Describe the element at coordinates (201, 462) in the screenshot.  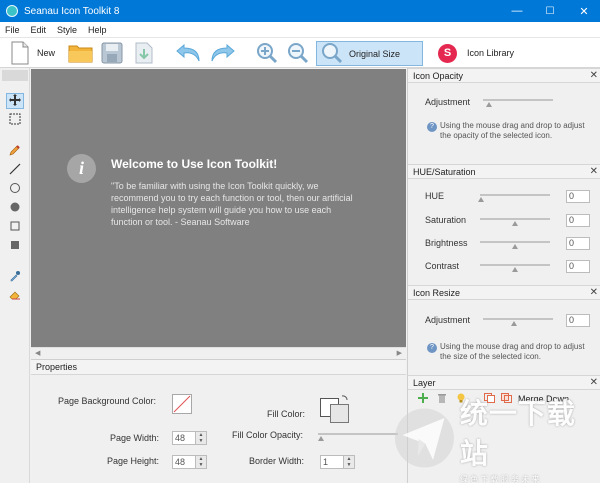
I see `page-height-spin-icon: ▲ ▼` at that location.